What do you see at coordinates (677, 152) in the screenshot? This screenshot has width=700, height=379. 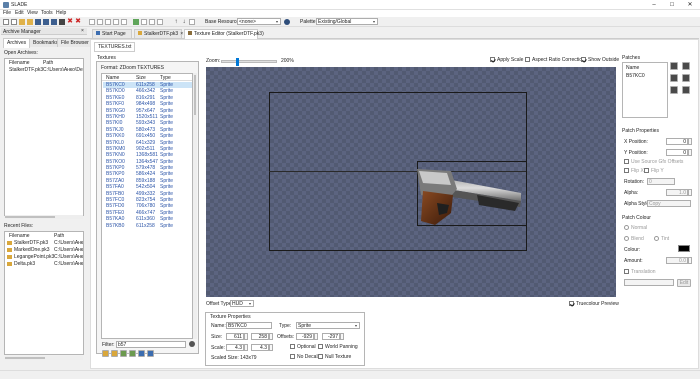 I see `y-position-input: 0` at bounding box center [677, 152].